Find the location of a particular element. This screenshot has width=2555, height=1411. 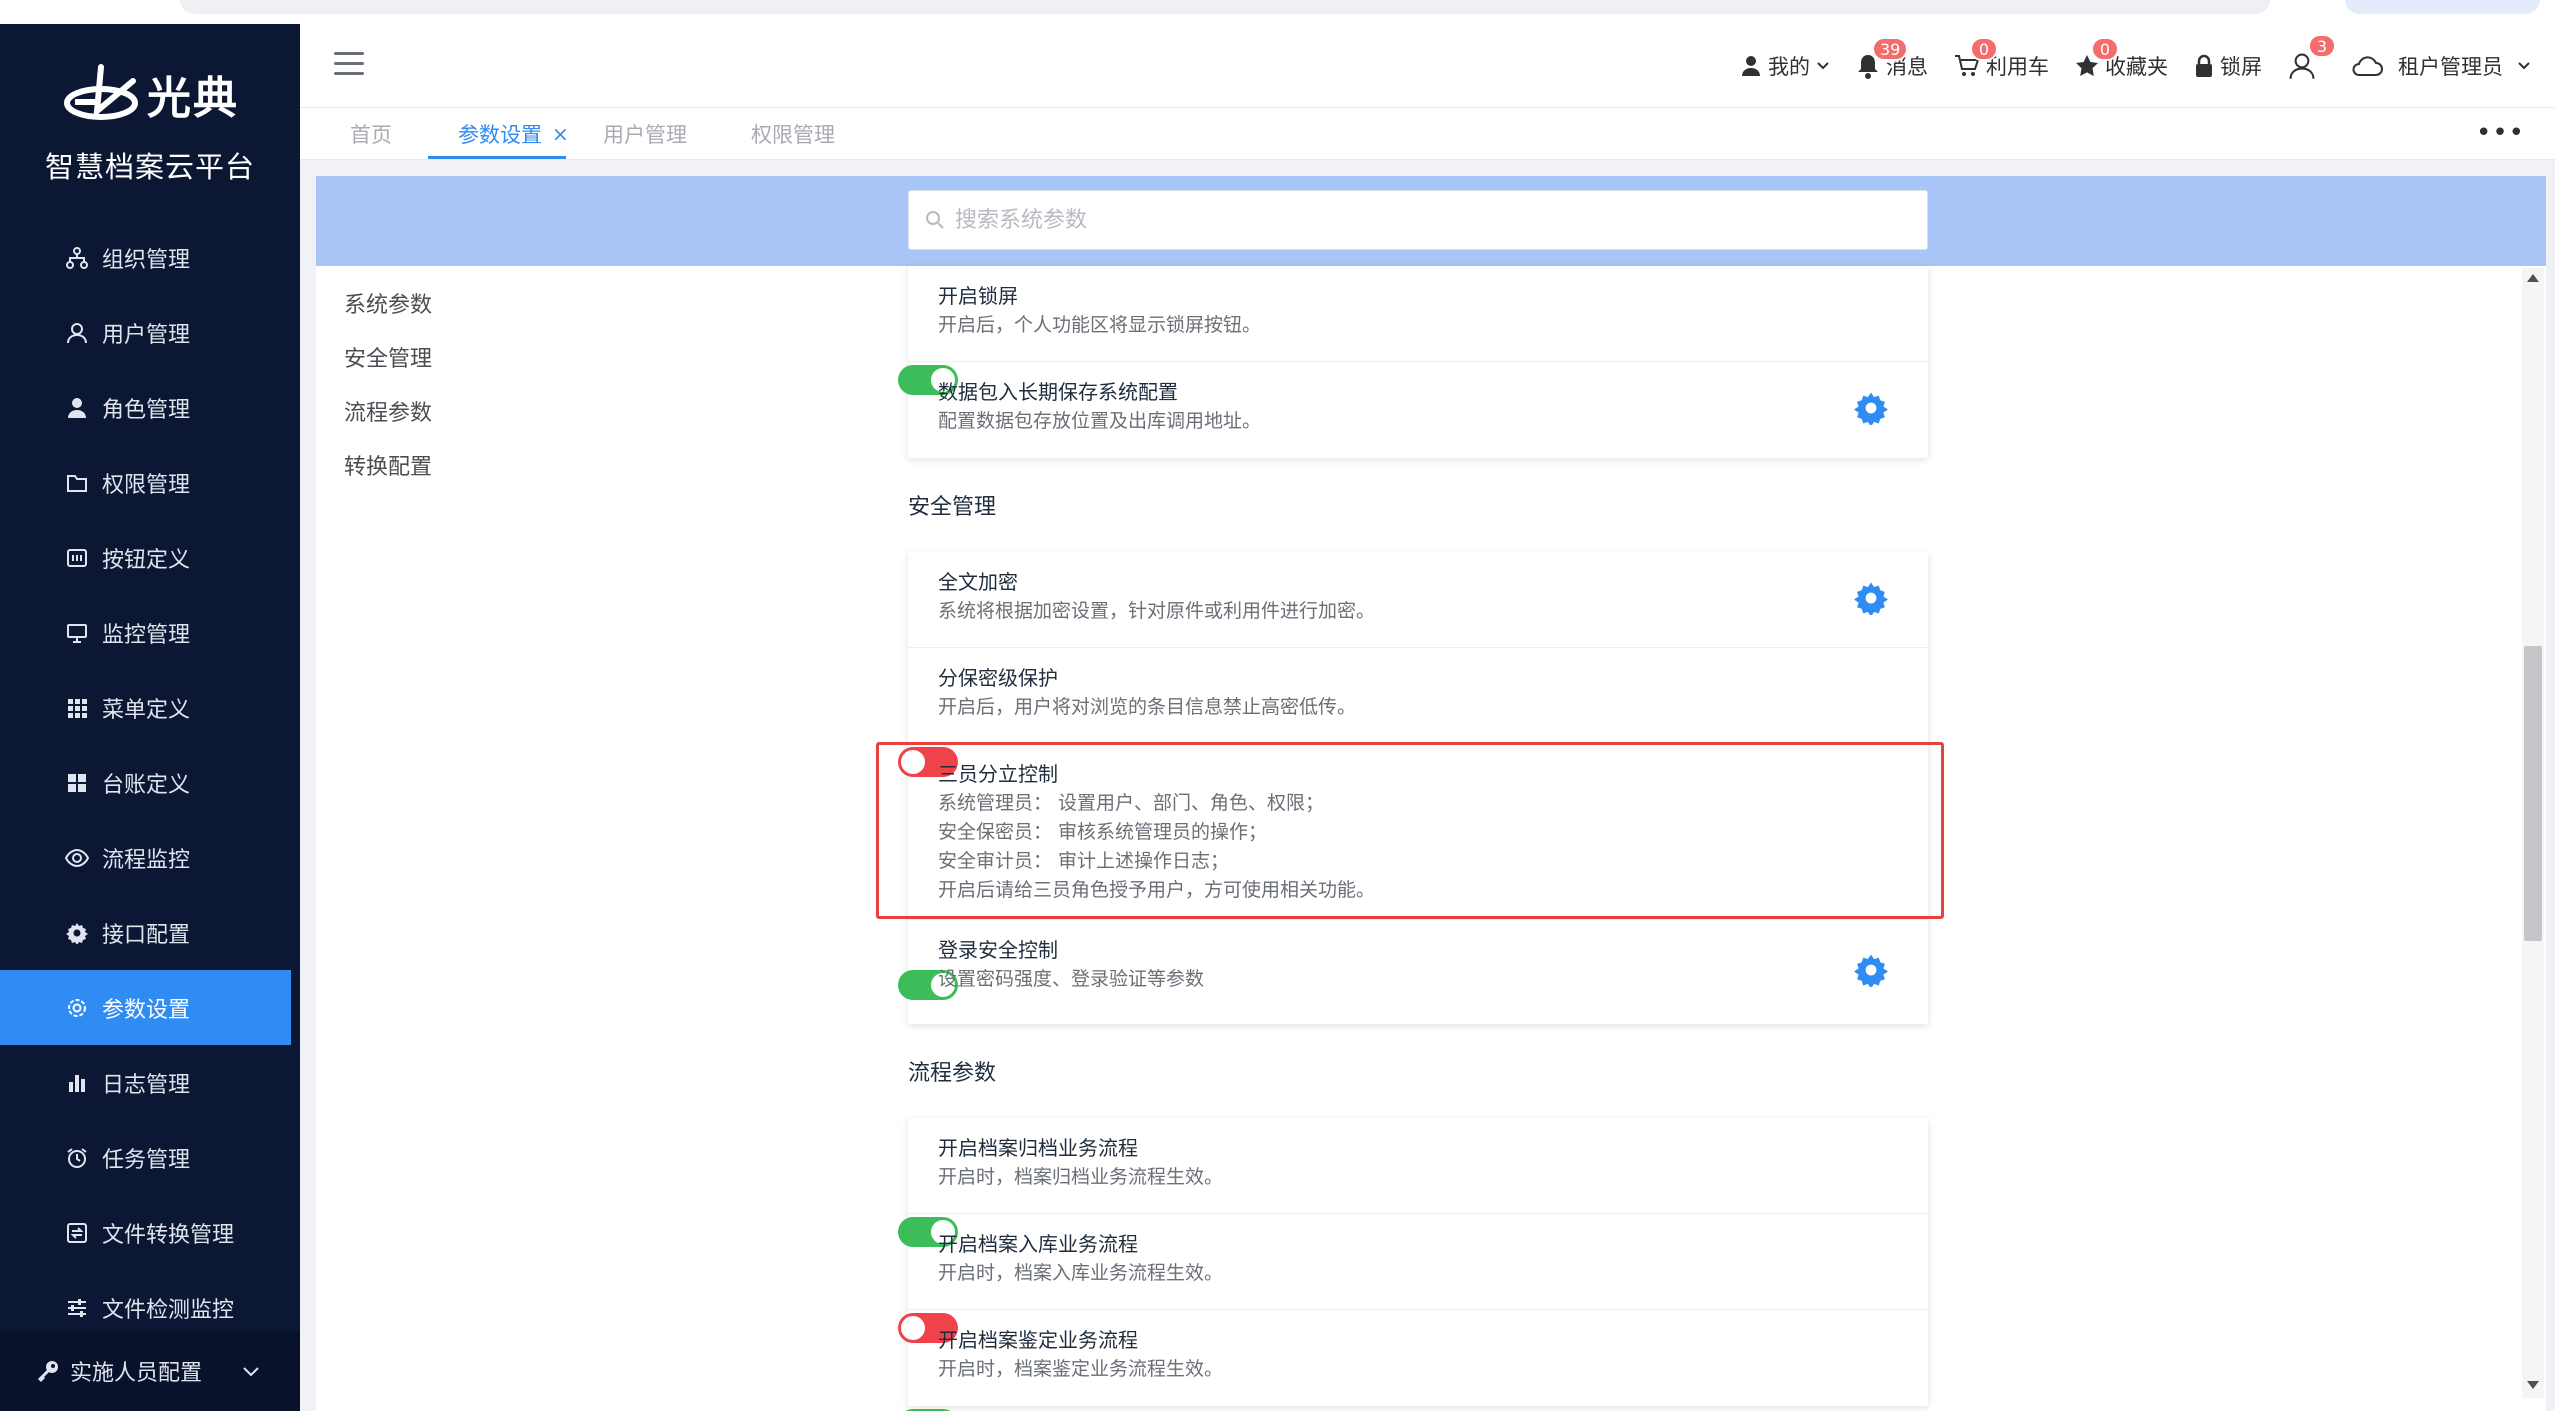

page-tabs: 首页 参数设置 × 用户管理 权限管理 ••• is located at coordinates (1427, 134).